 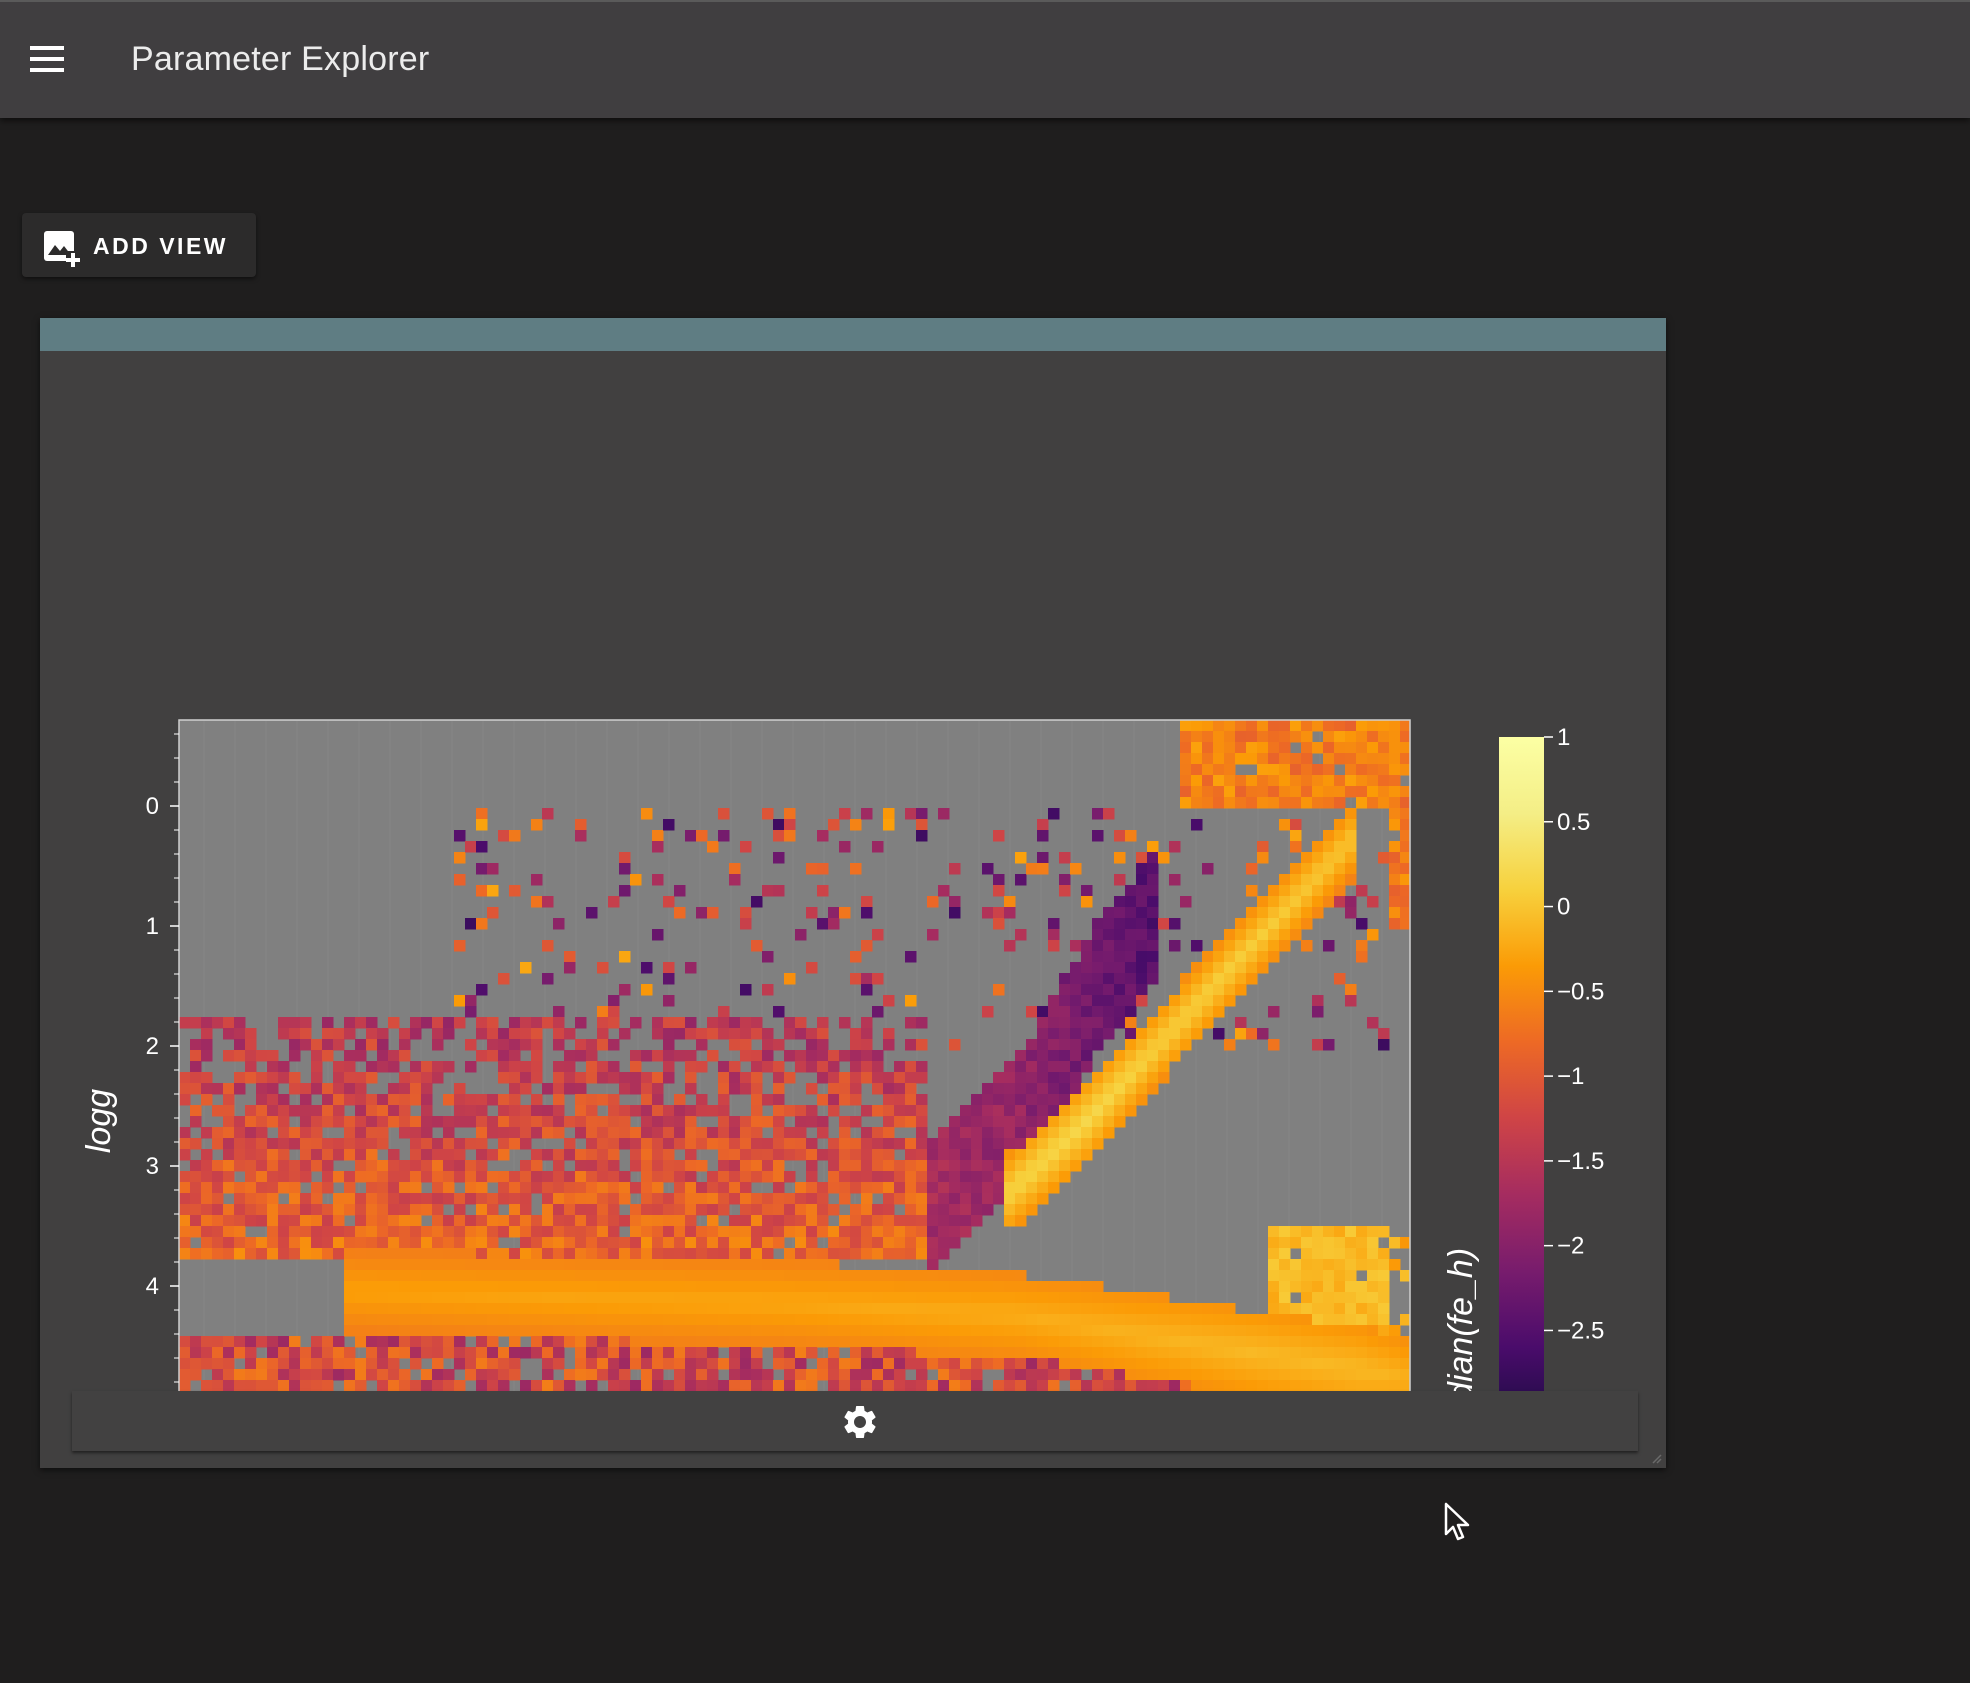 What do you see at coordinates (152, 1046) in the screenshot?
I see `y-tick-label: 2` at bounding box center [152, 1046].